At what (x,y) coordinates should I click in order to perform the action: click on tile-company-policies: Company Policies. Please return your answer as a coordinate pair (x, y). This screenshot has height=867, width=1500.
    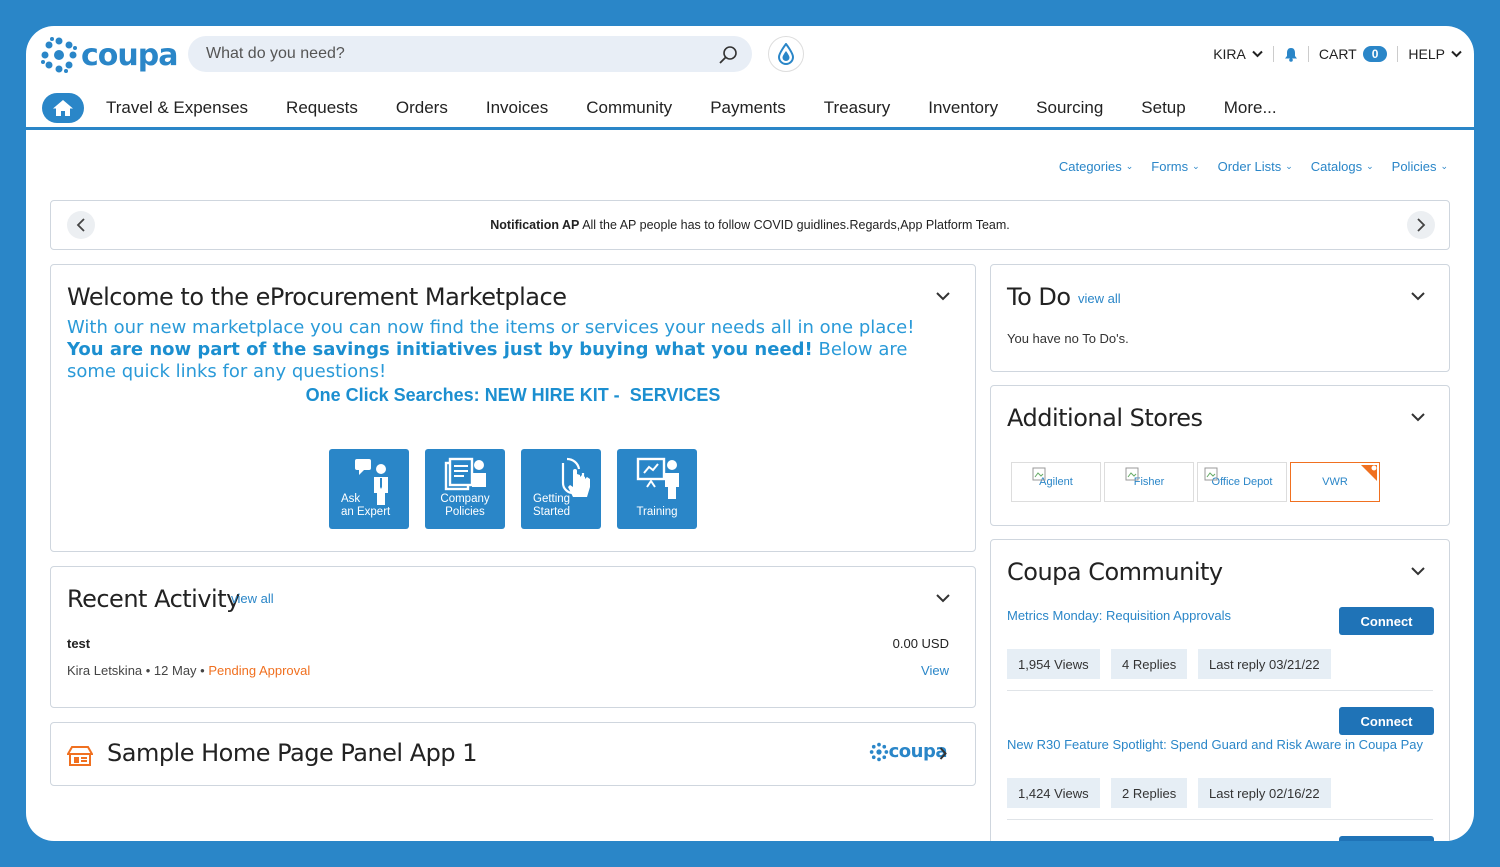
    Looking at the image, I should click on (465, 489).